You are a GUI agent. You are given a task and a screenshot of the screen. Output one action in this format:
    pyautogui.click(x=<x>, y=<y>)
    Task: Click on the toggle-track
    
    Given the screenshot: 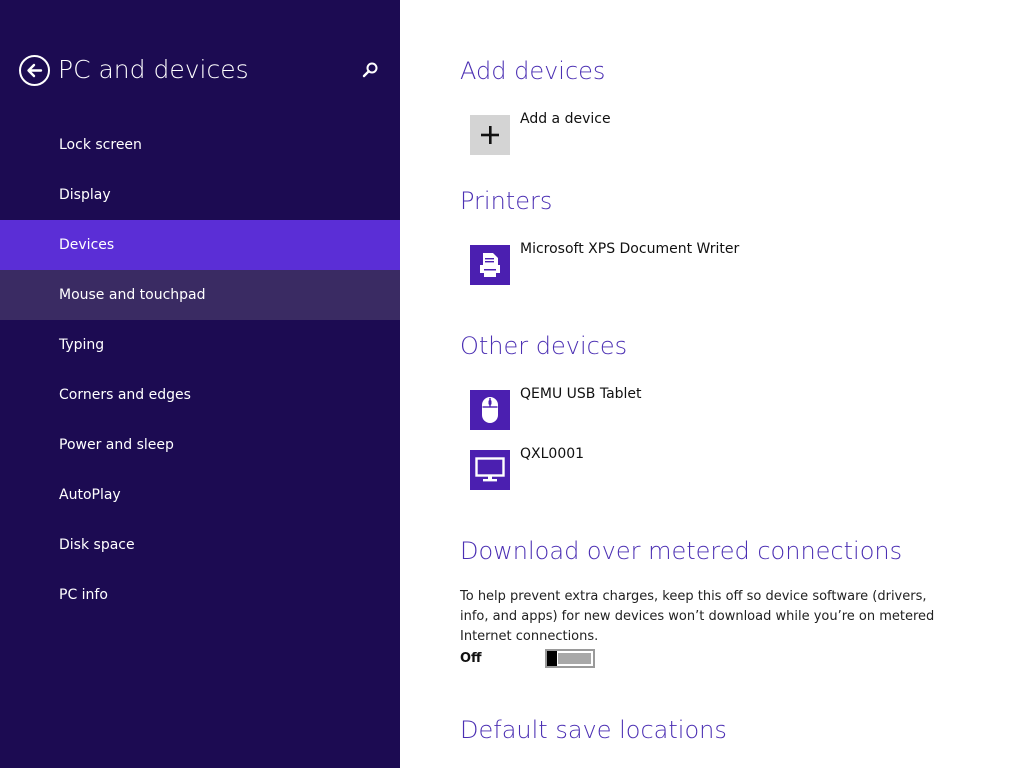 What is the action you would take?
    pyautogui.click(x=574, y=658)
    